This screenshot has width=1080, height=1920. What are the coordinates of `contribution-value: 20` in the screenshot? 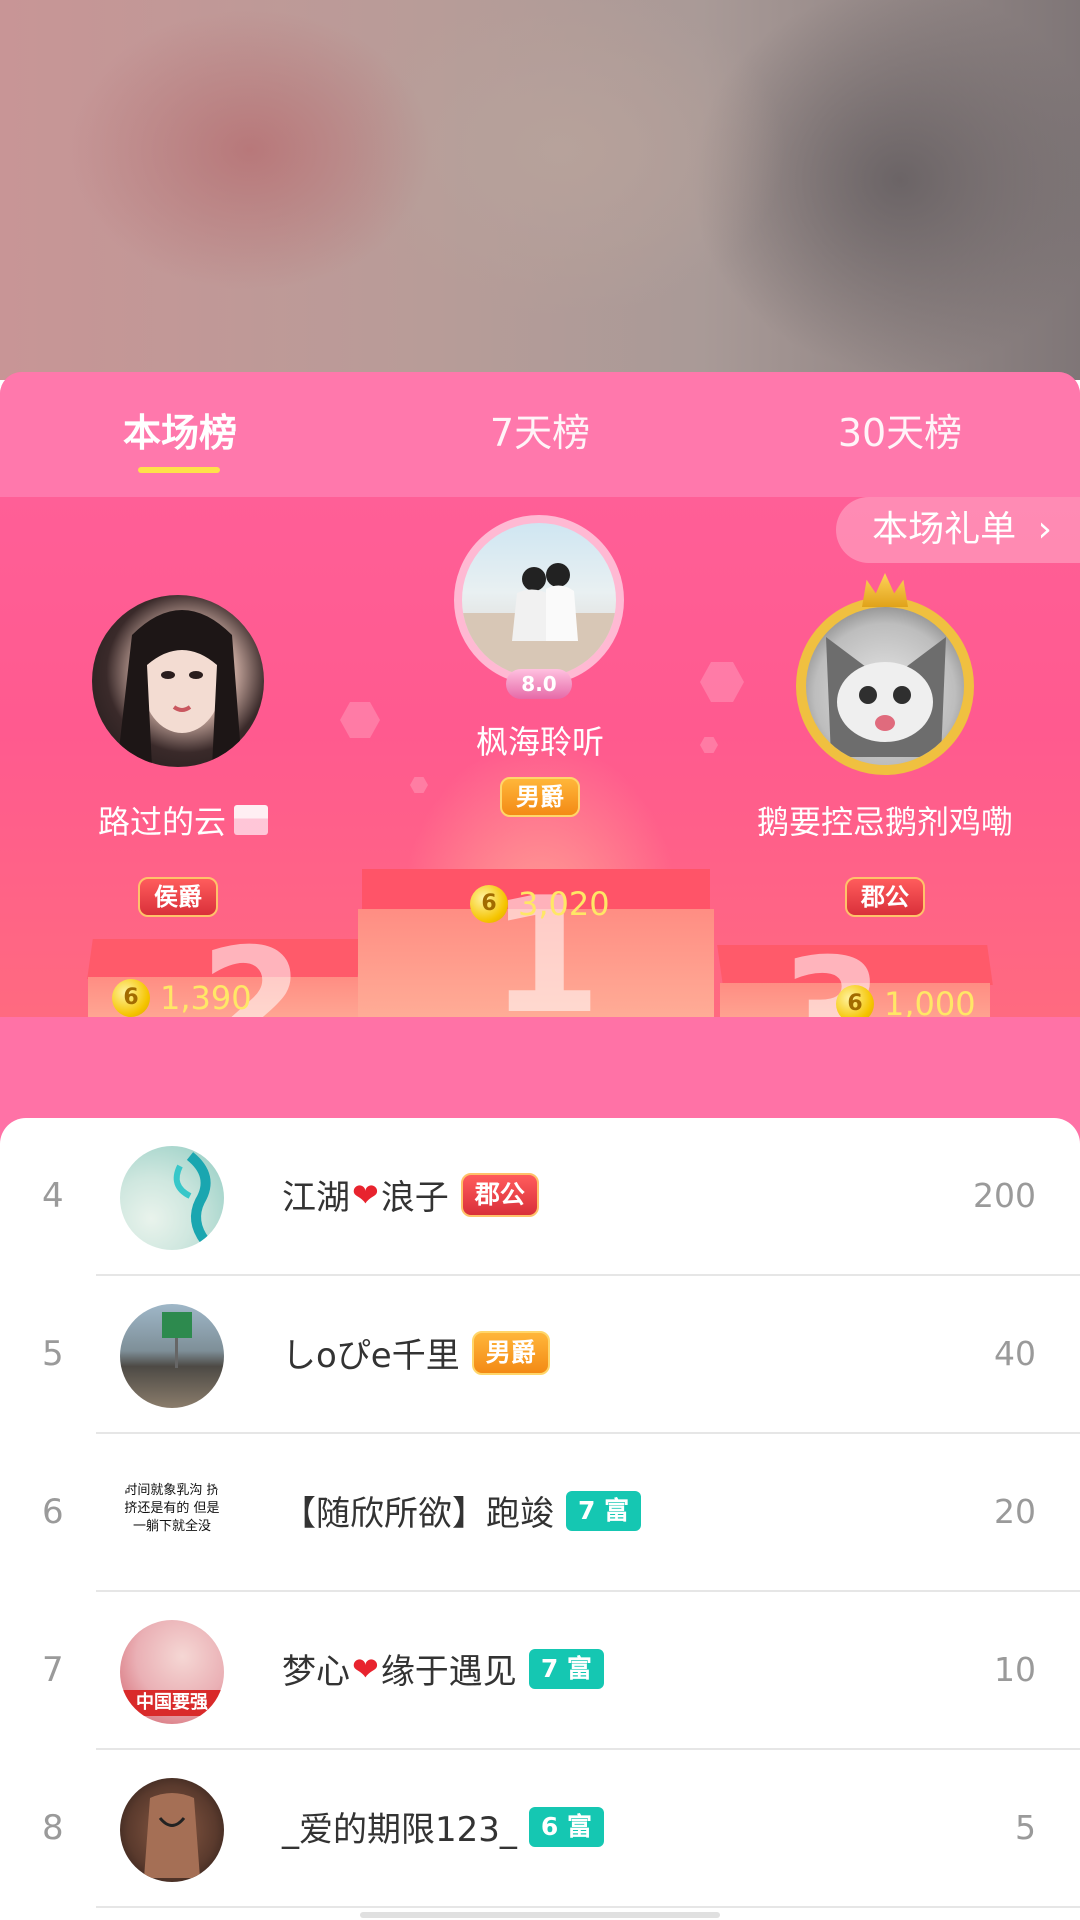 It's located at (1015, 1511).